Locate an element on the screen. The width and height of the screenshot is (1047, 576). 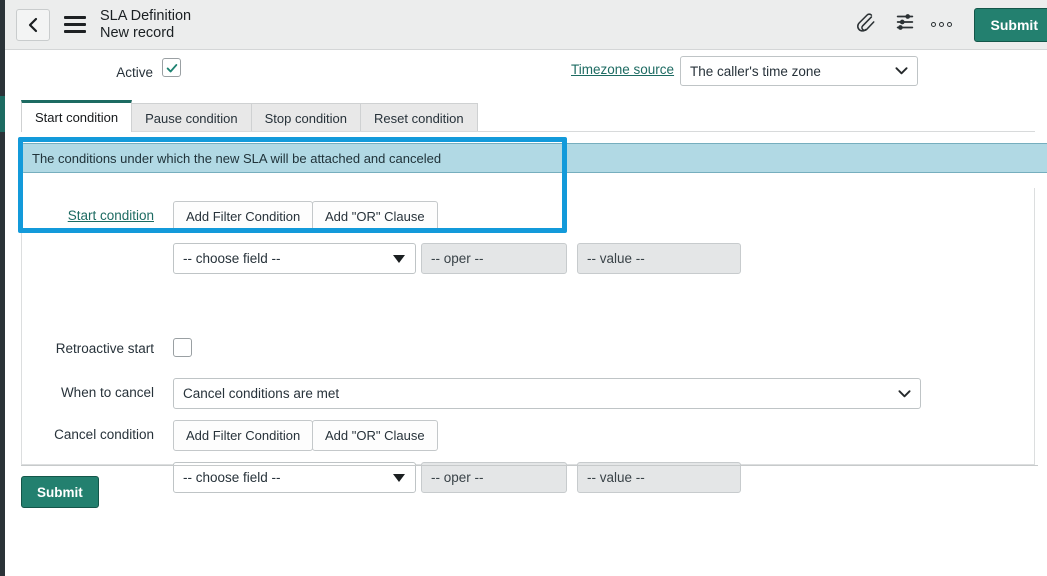
cancel-add-filter-condition-button: Add Filter Condition is located at coordinates (243, 435).